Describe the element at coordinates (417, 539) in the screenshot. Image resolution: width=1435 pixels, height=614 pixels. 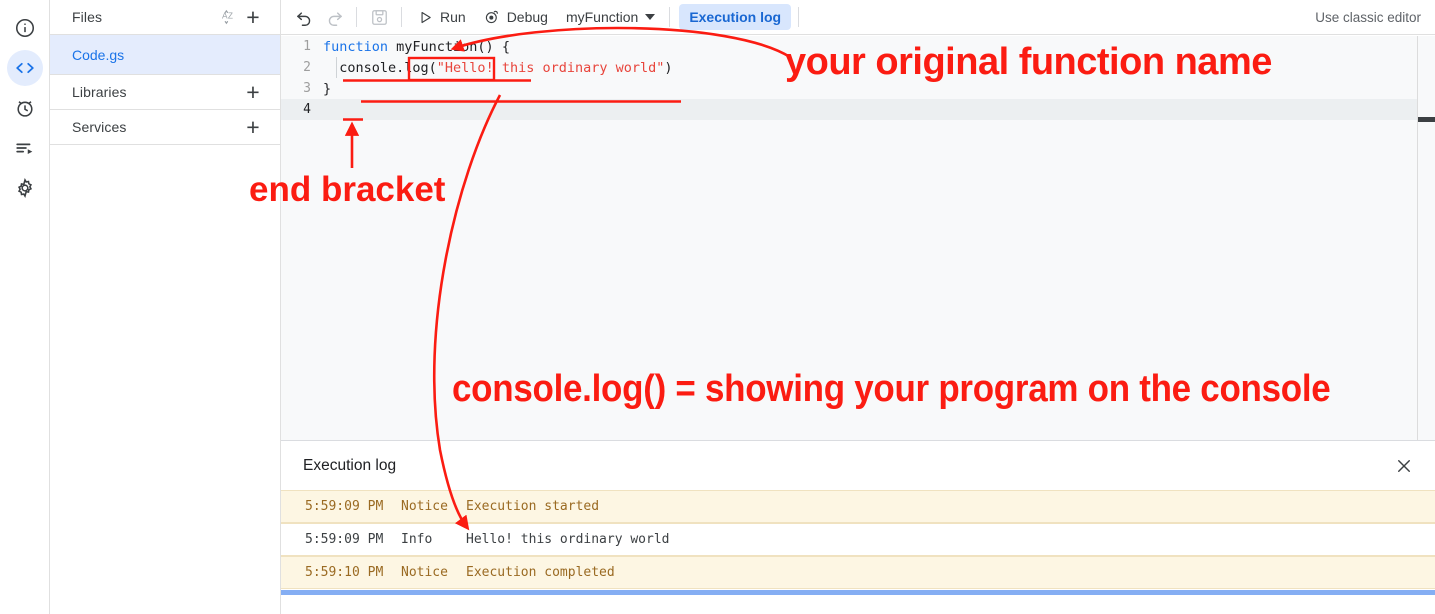
I see `log-level: Info` at that location.